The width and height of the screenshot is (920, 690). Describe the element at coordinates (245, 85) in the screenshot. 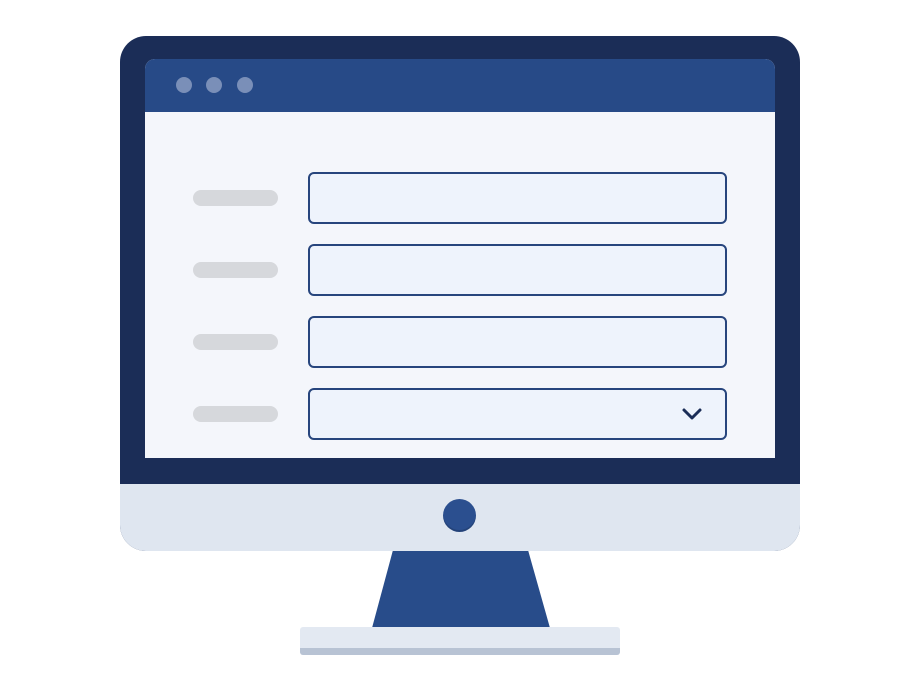

I see `window-maximize-dot` at that location.